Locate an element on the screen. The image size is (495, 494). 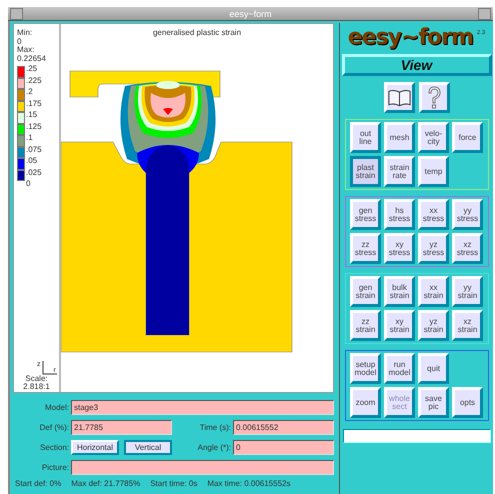
mode-title: View is located at coordinates (417, 65).